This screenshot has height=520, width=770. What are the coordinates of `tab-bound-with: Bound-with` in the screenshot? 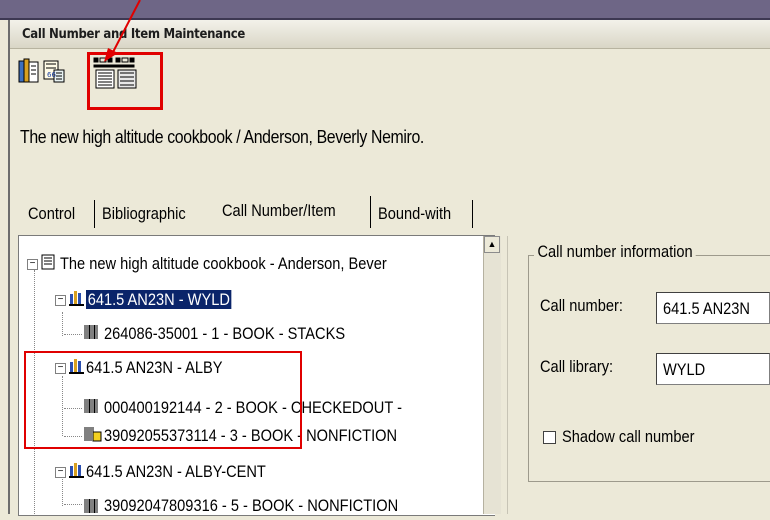 It's located at (414, 213).